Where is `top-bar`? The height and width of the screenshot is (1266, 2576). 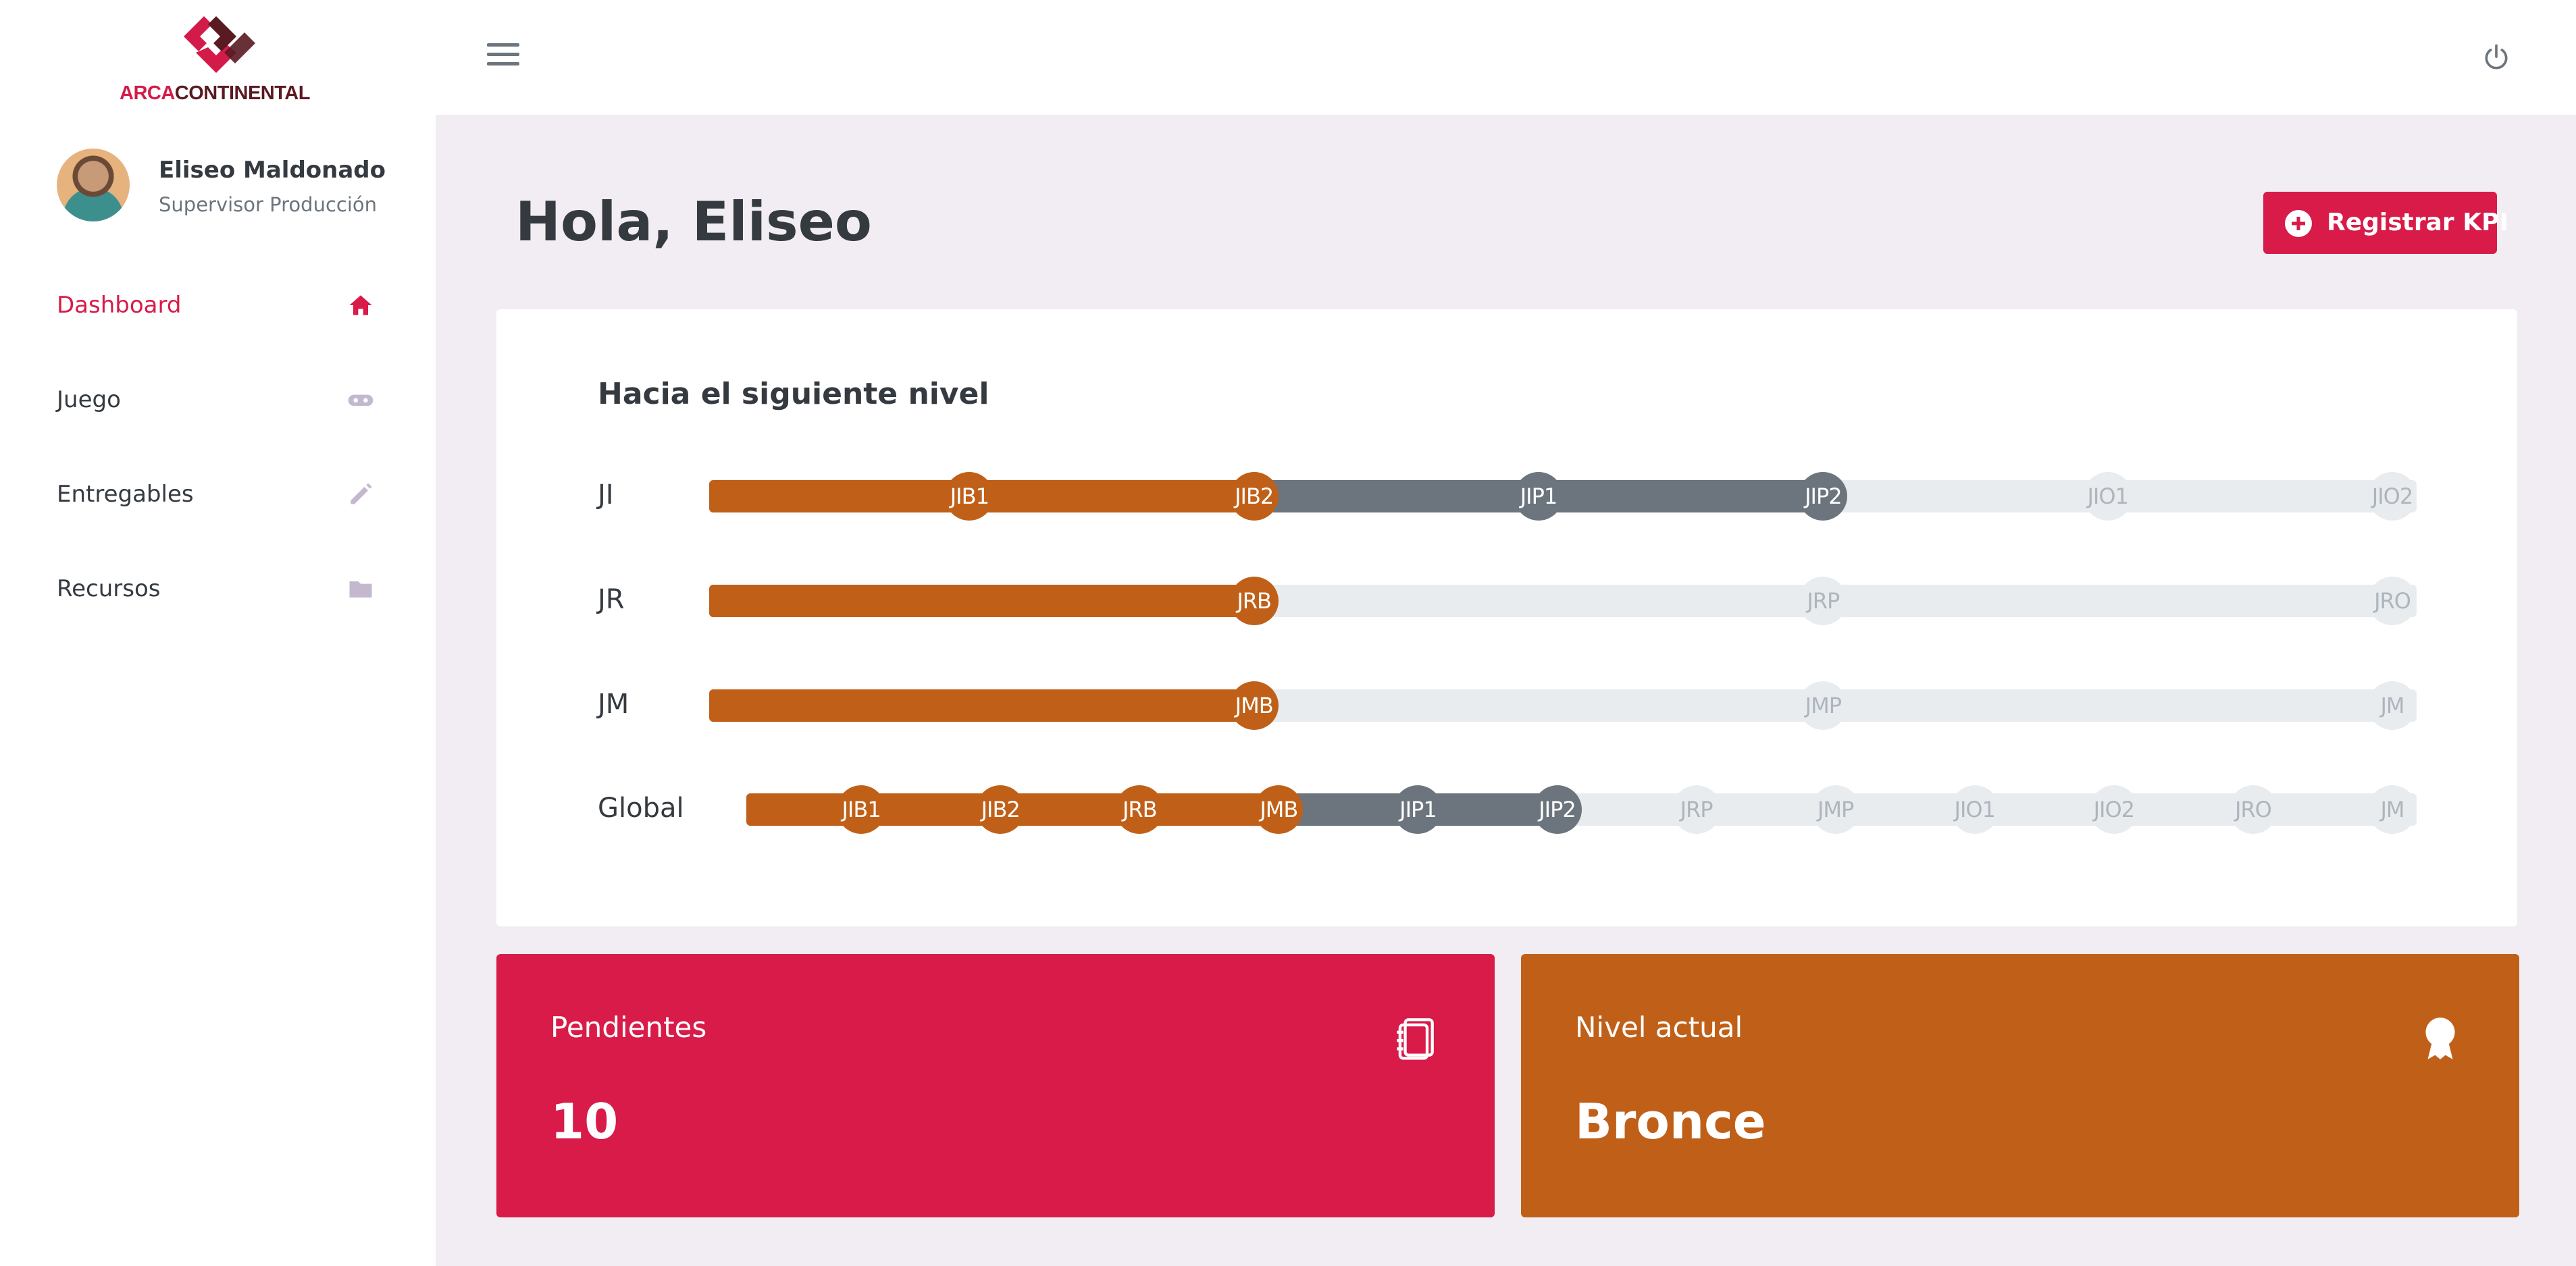 top-bar is located at coordinates (1506, 57).